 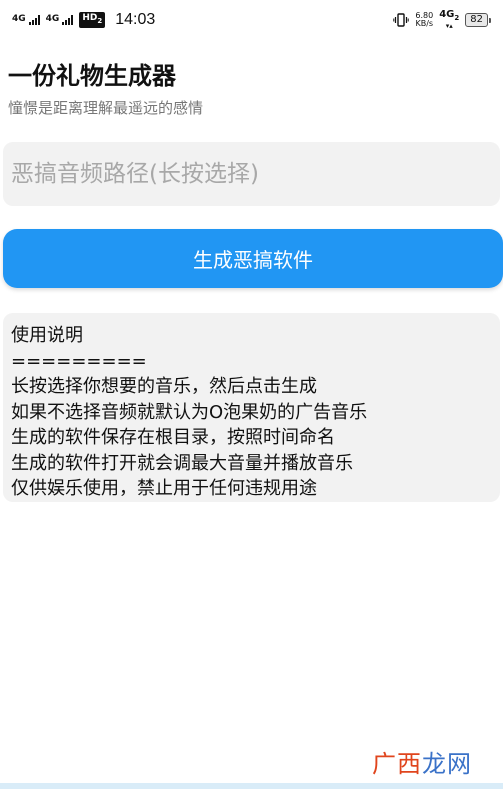 What do you see at coordinates (19, 19) in the screenshot?
I see `sim1-label: 4G` at bounding box center [19, 19].